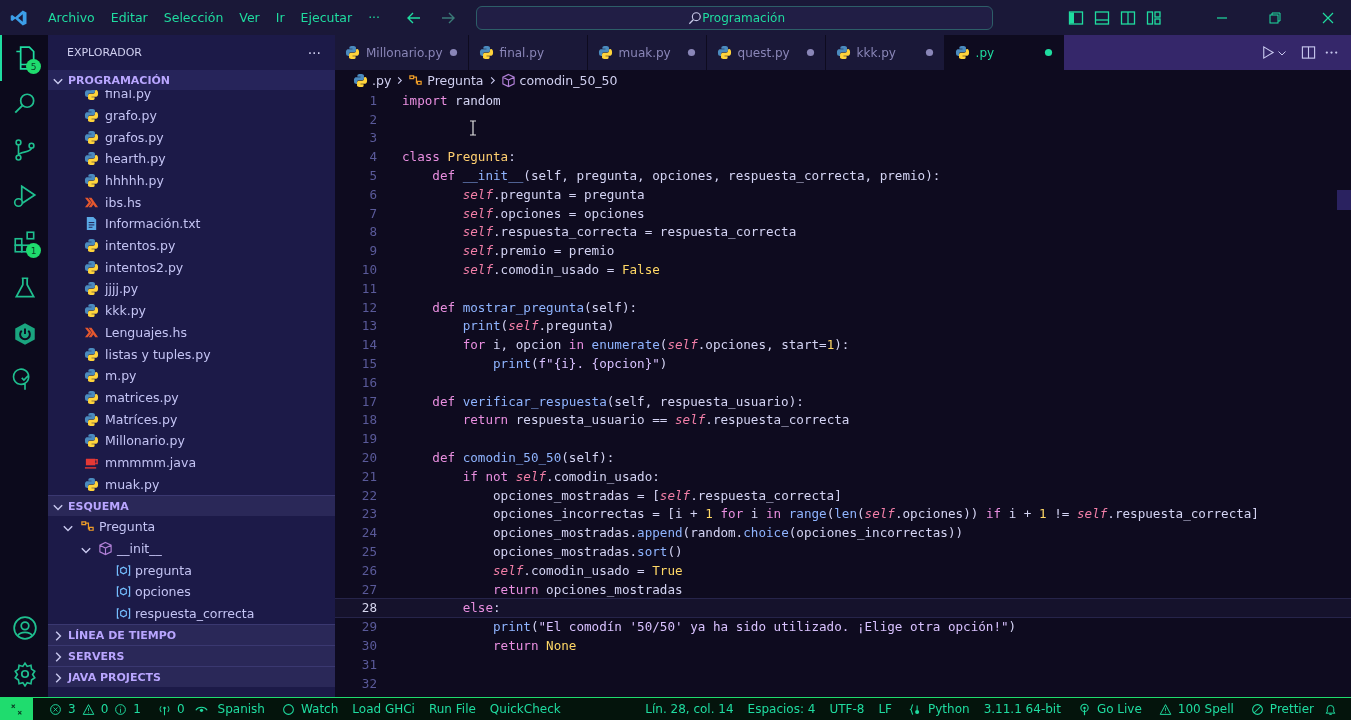 This screenshot has width=1351, height=720. Describe the element at coordinates (382, 80) in the screenshot. I see `breadcrumb-item: .py` at that location.